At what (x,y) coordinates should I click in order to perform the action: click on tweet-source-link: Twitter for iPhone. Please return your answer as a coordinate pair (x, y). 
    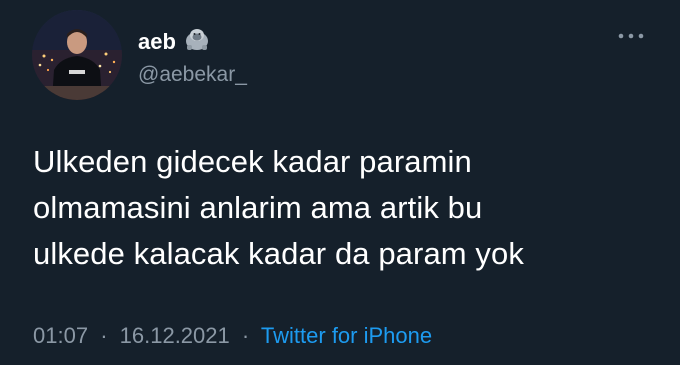
    Looking at the image, I should click on (346, 335).